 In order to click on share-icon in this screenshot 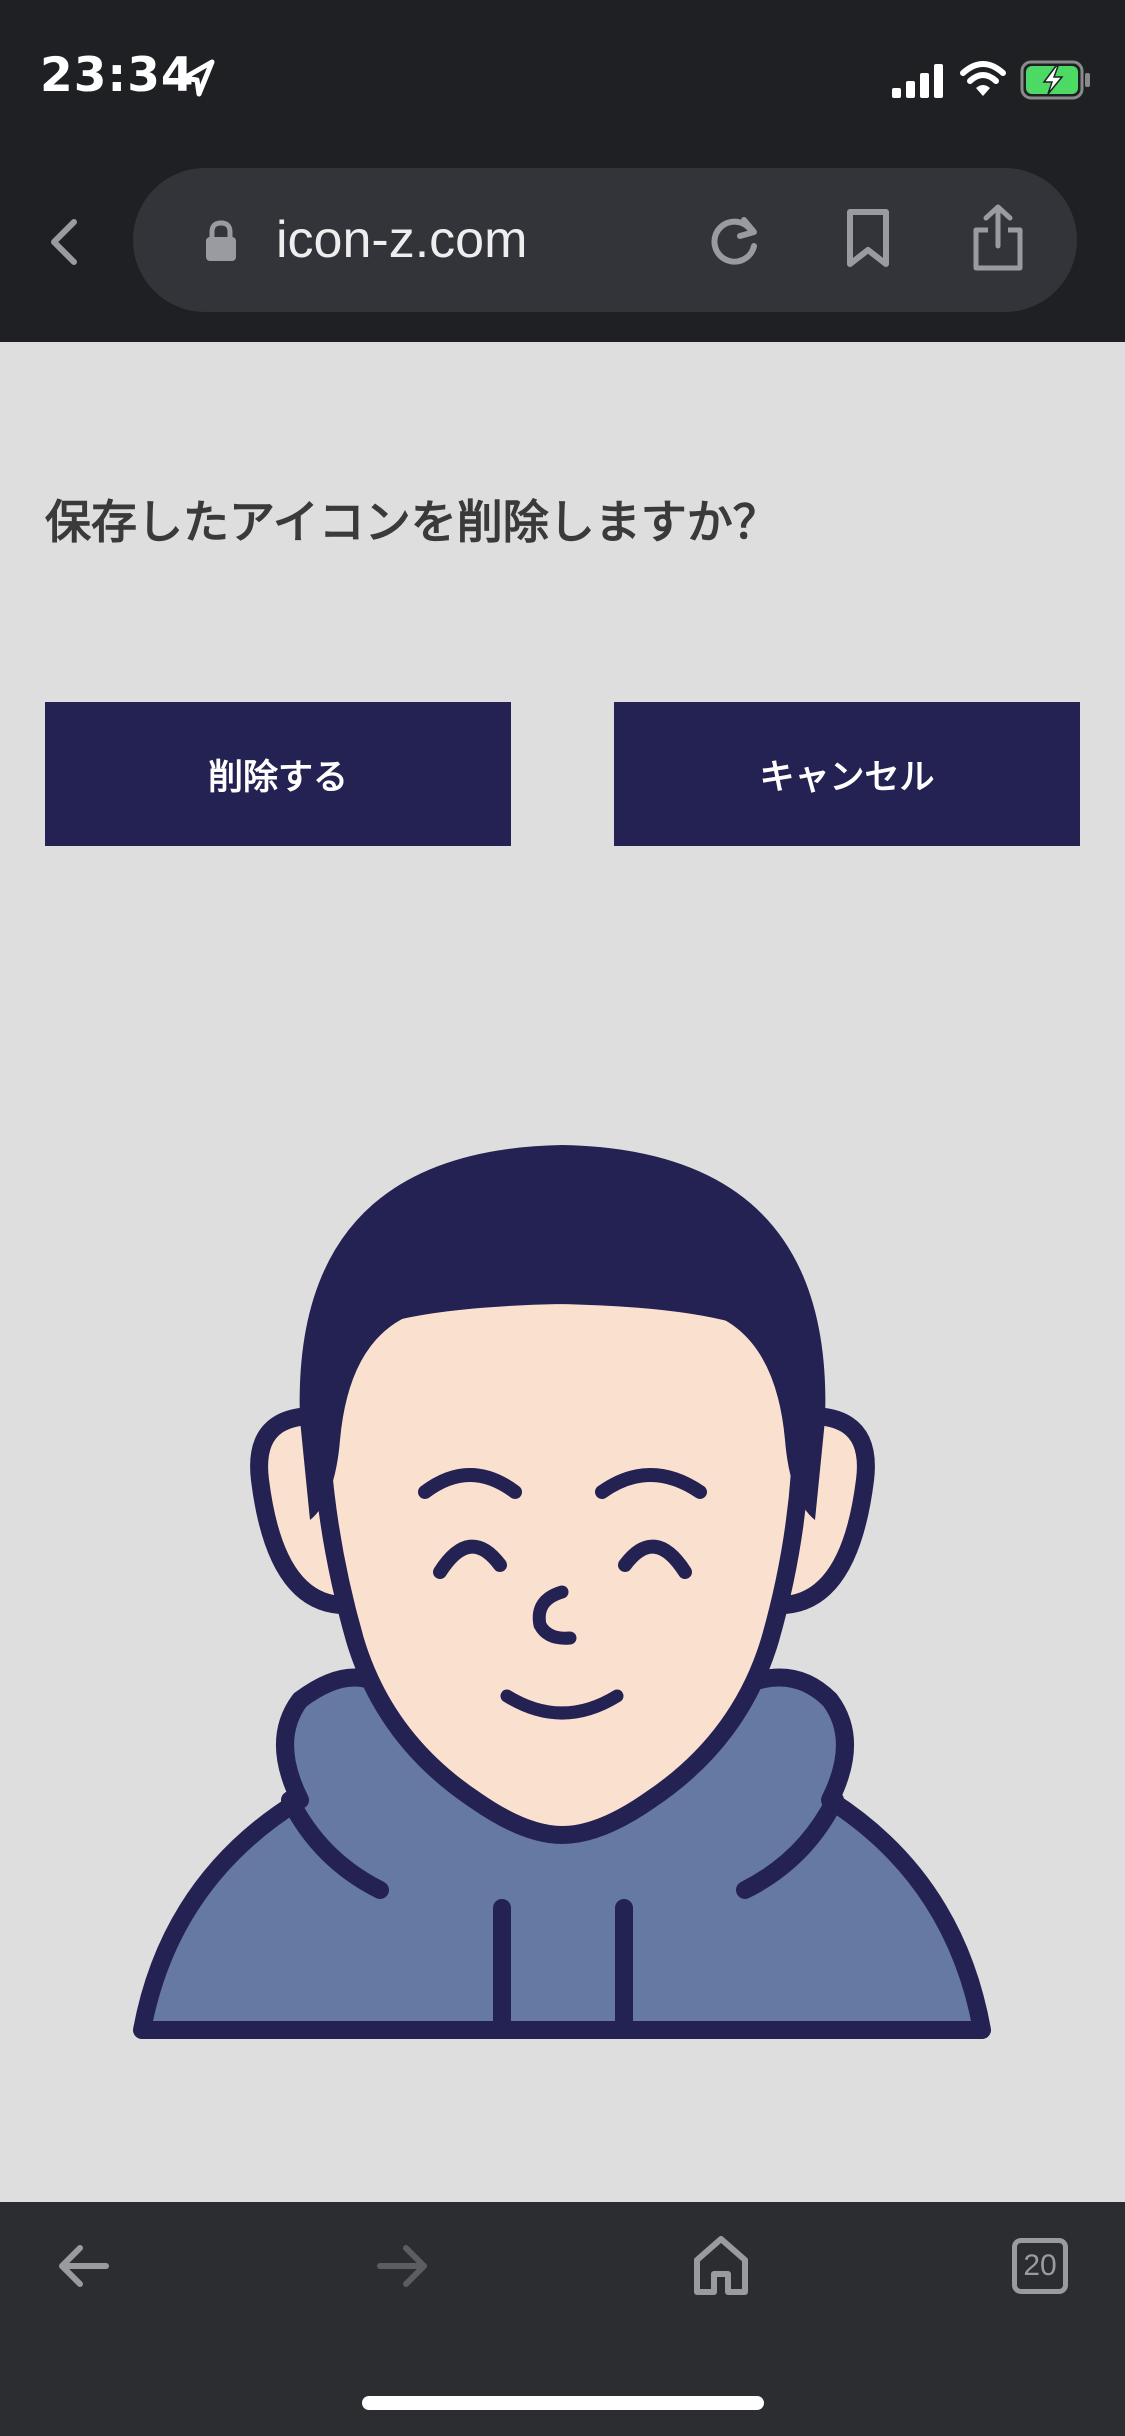, I will do `click(998, 239)`.